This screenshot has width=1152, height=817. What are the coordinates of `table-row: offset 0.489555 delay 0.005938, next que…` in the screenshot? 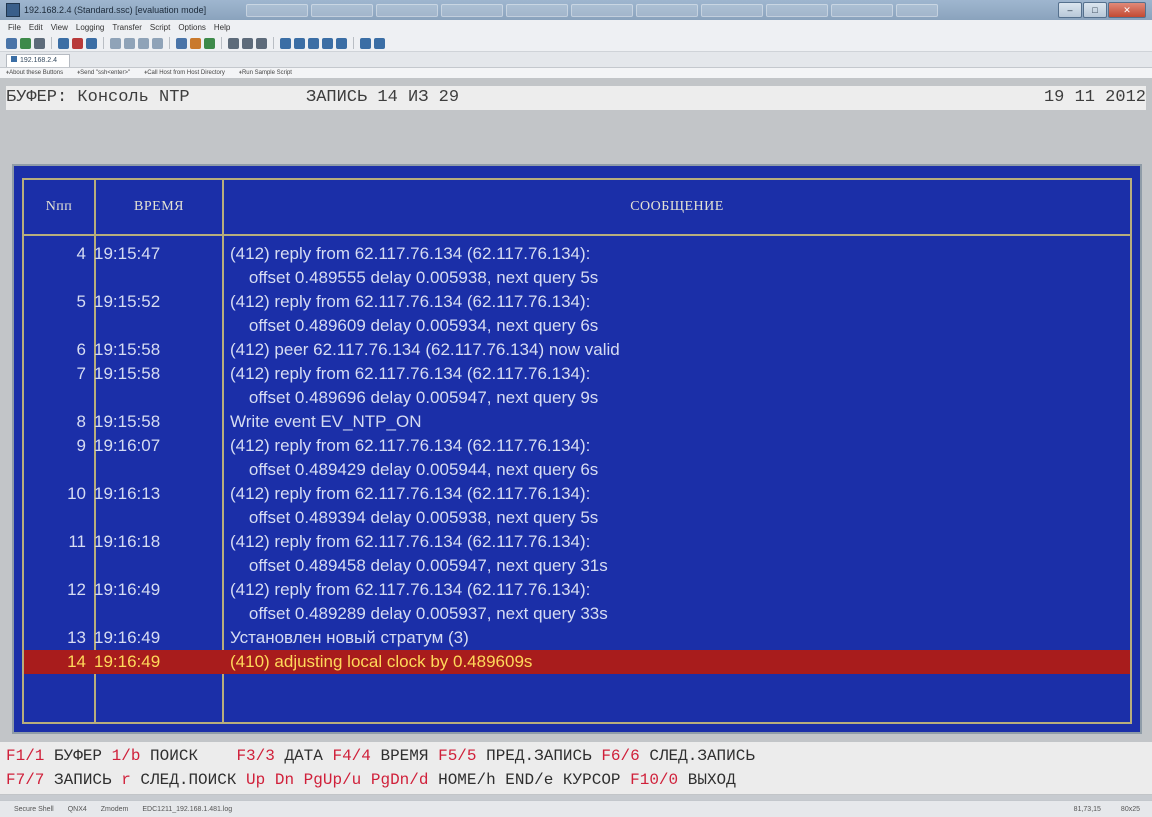 It's located at (577, 278).